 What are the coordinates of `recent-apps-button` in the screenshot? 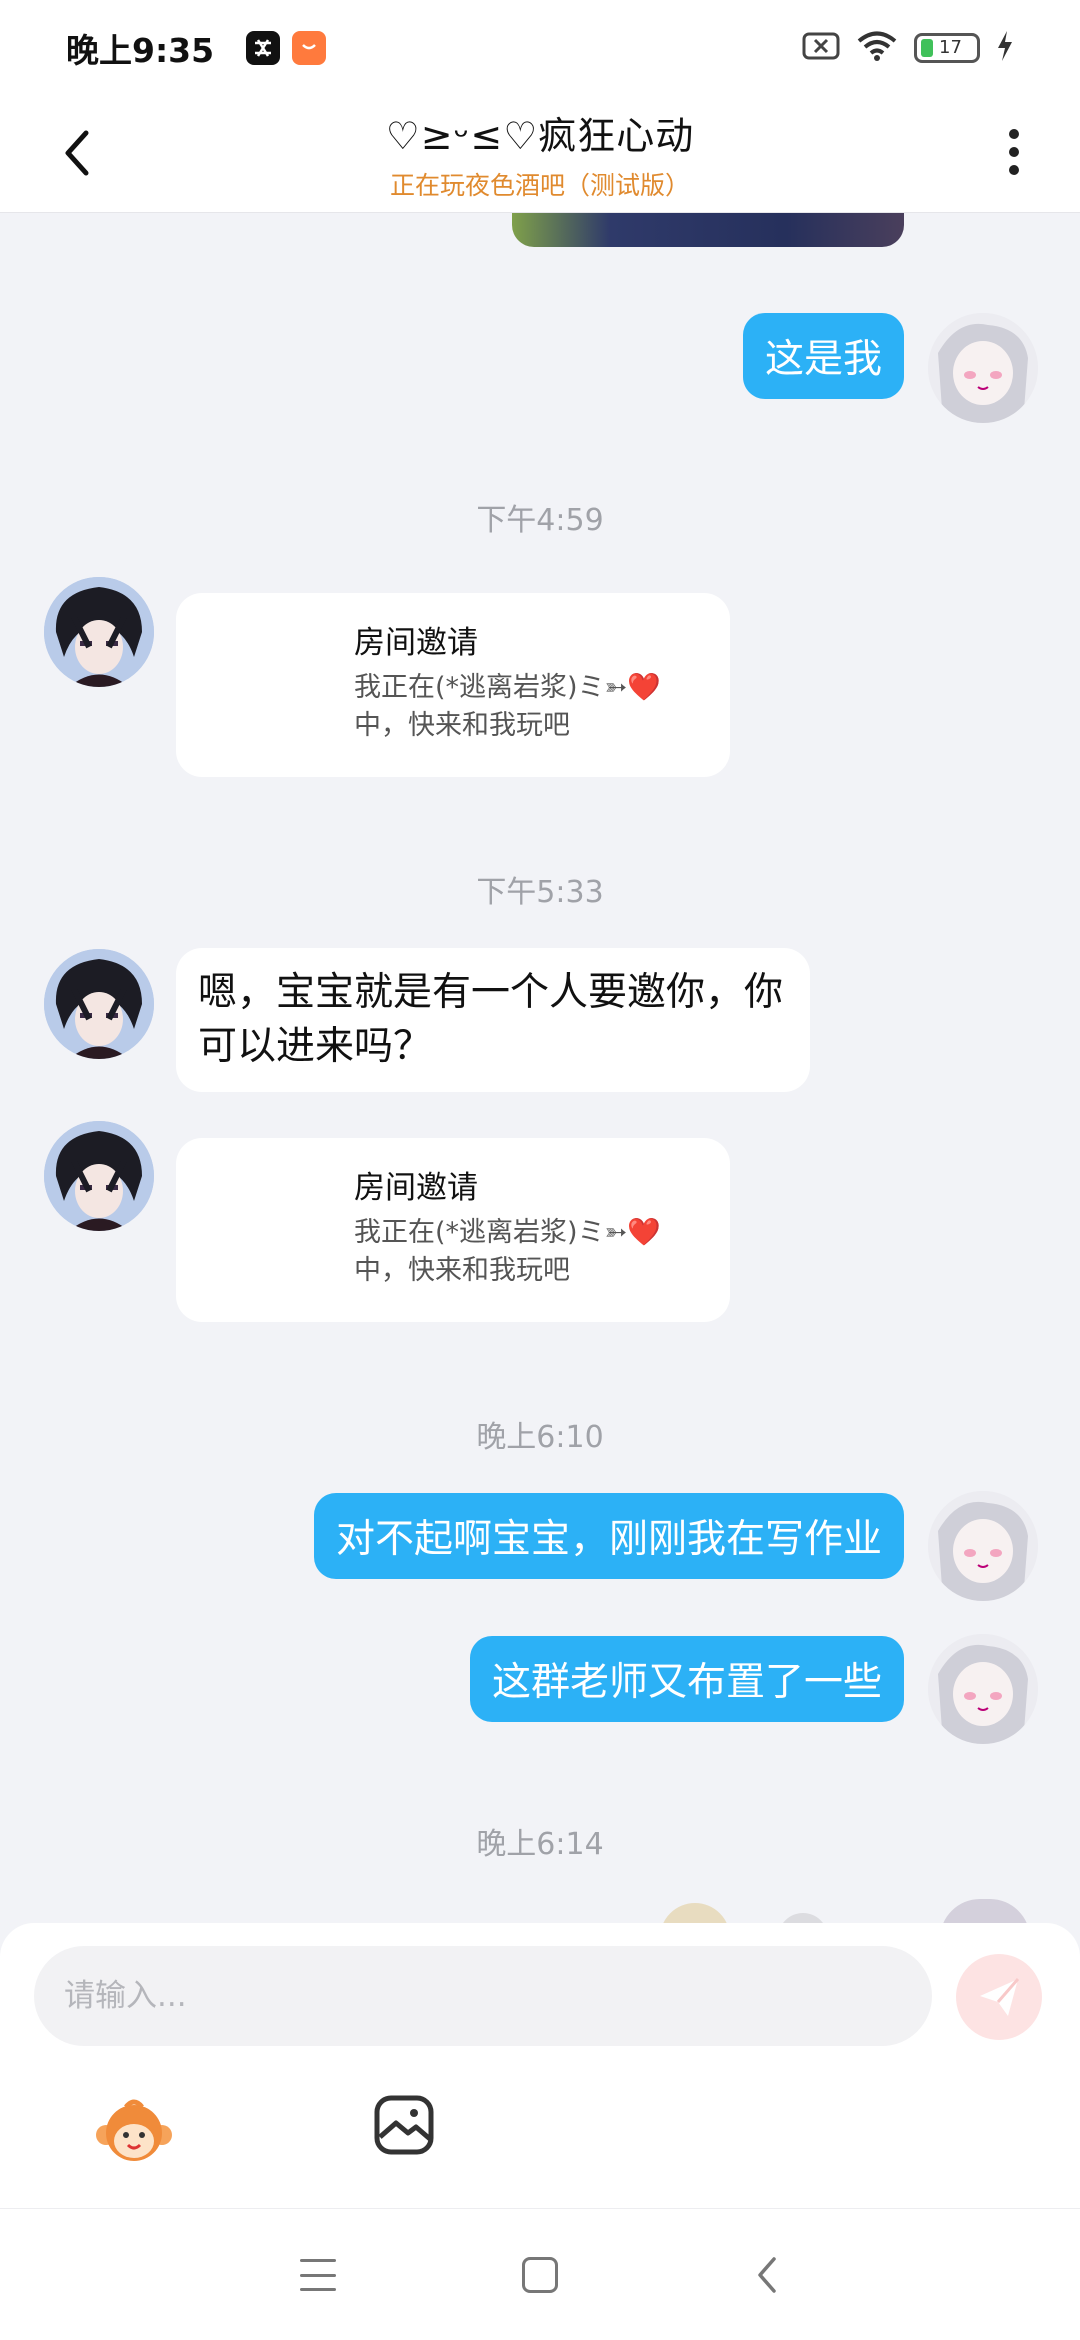 It's located at (318, 2275).